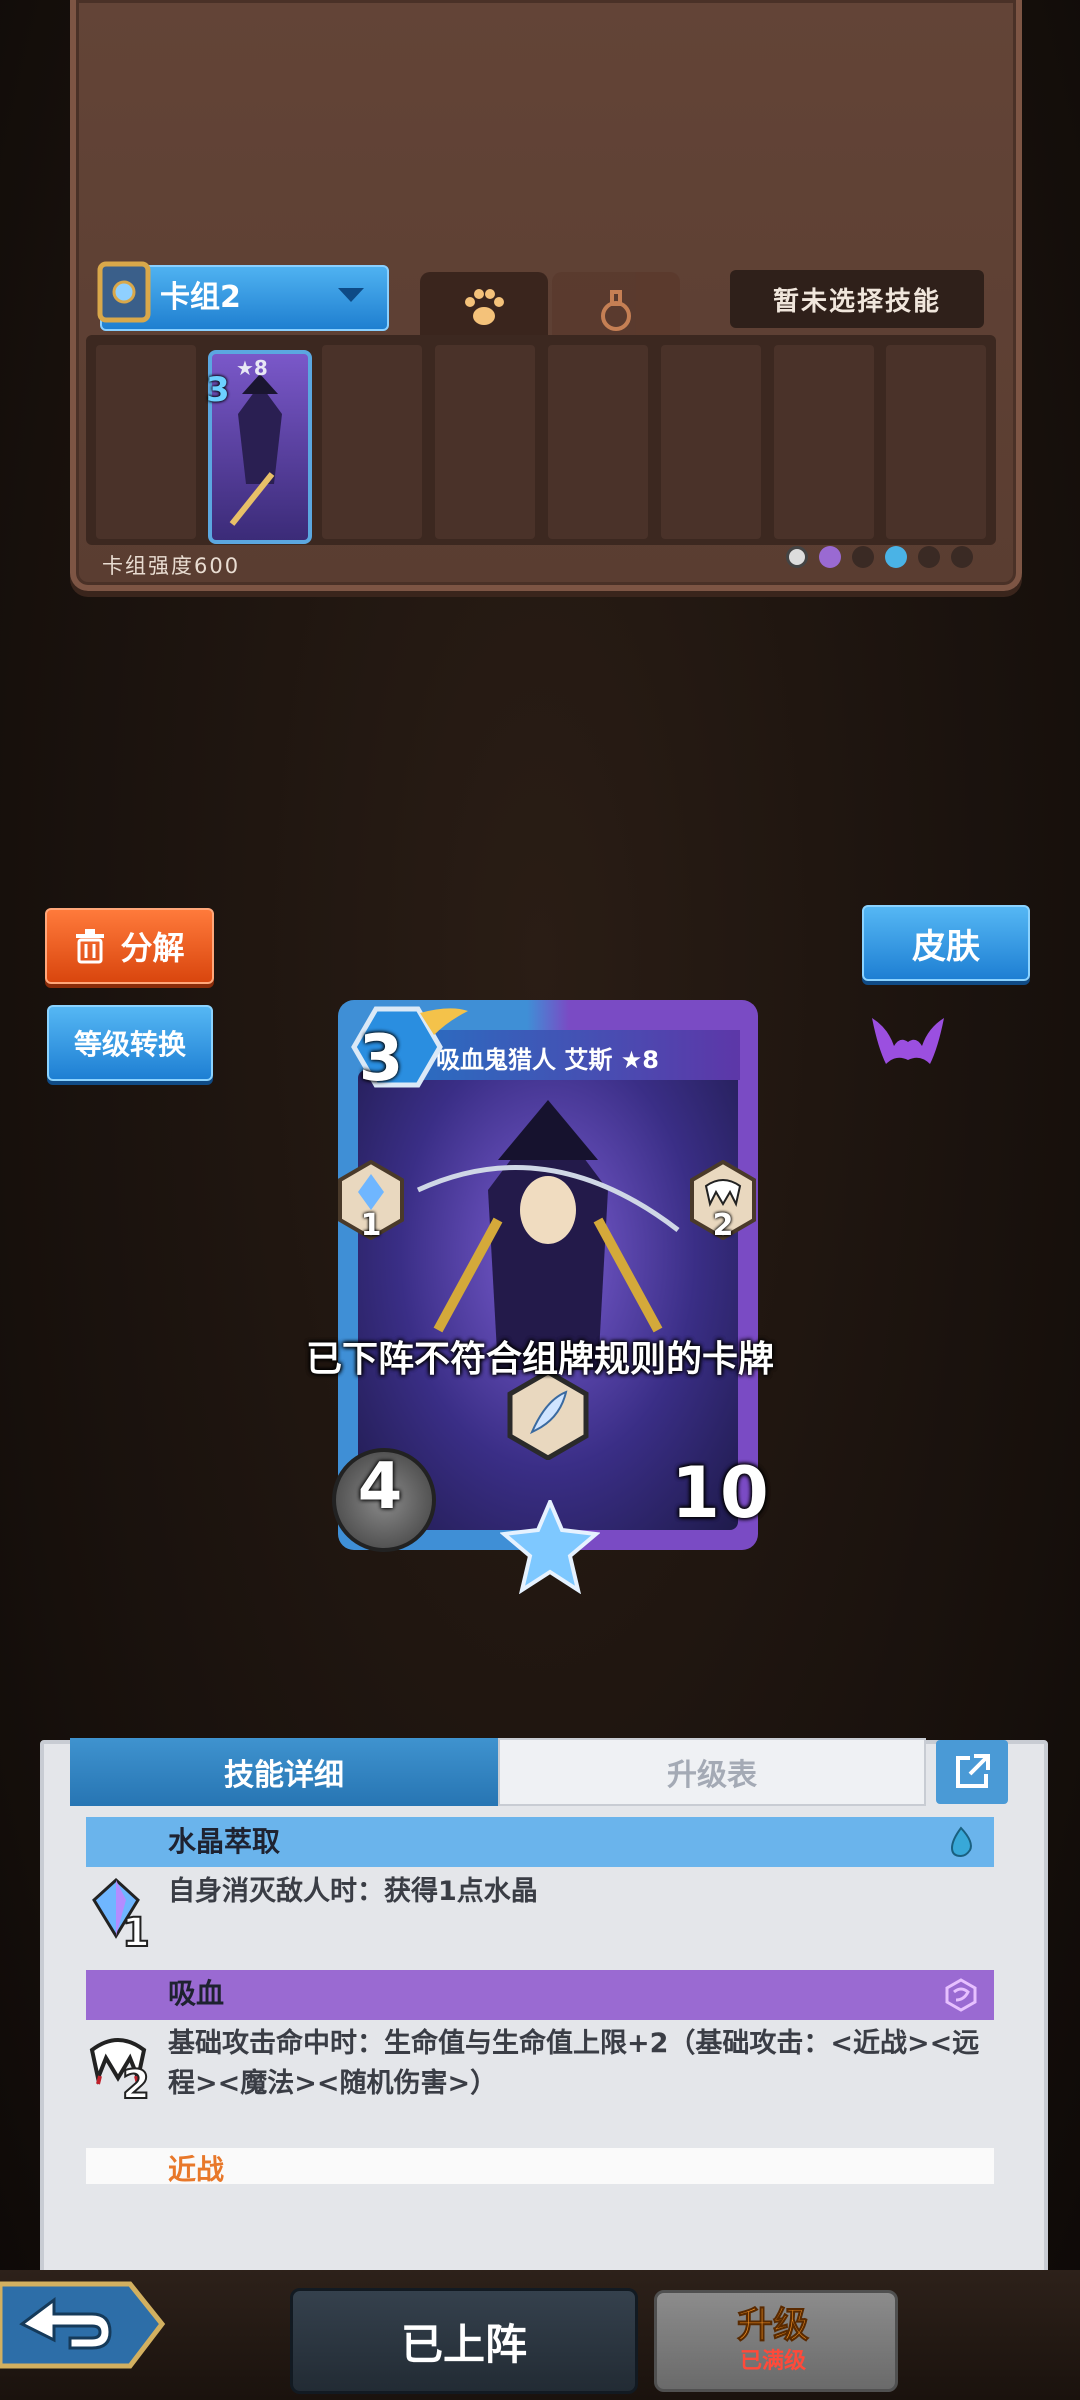 This screenshot has height=2400, width=1080. I want to click on tab-pet, so click(484, 307).